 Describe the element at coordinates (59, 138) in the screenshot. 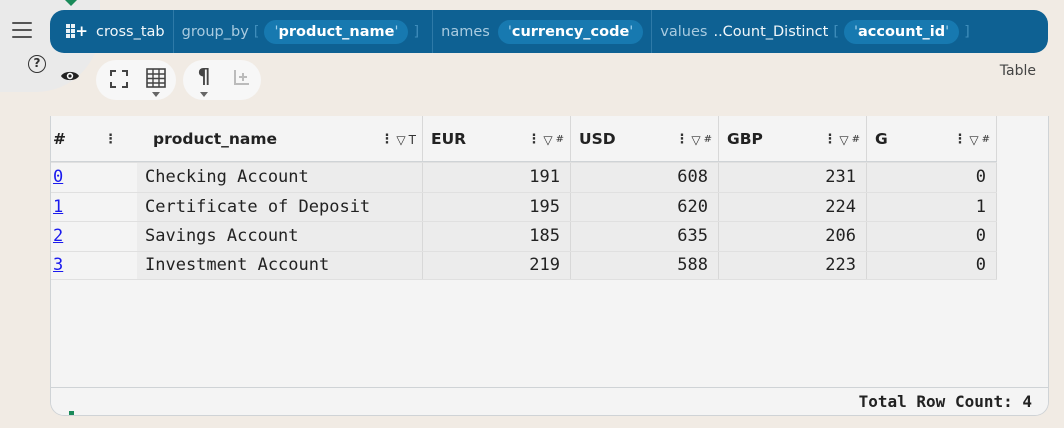

I see `column-header-label: #` at that location.